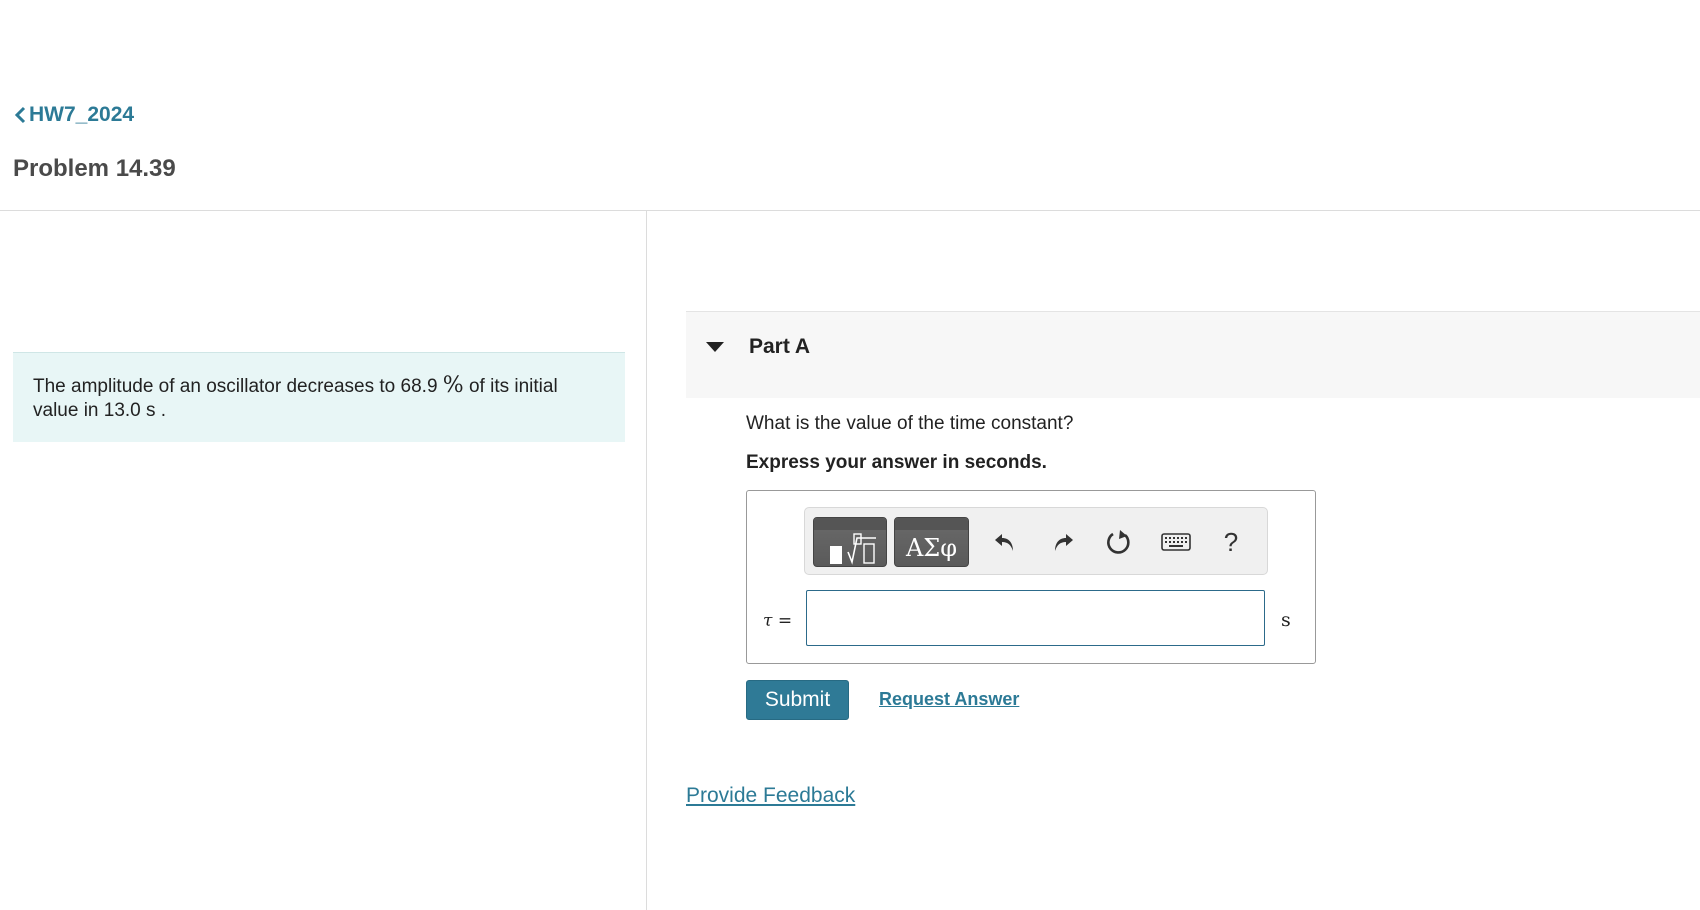 The width and height of the screenshot is (1700, 910). Describe the element at coordinates (910, 423) in the screenshot. I see `question-text: What is the value of the time constant?` at that location.